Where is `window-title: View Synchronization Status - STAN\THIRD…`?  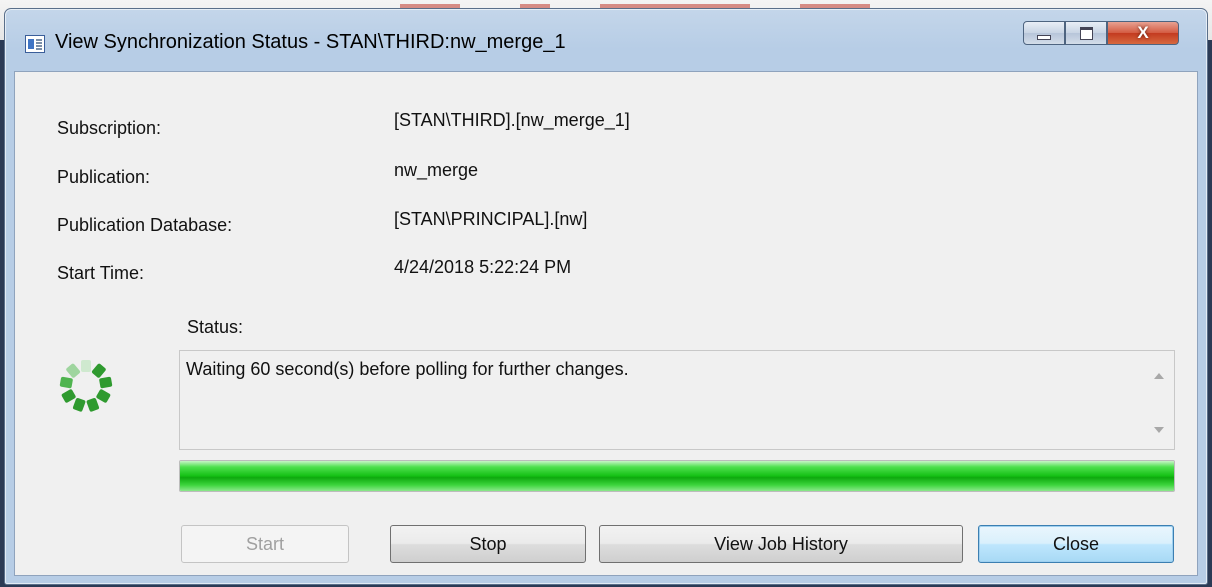 window-title: View Synchronization Status - STAN\THIRD… is located at coordinates (310, 42).